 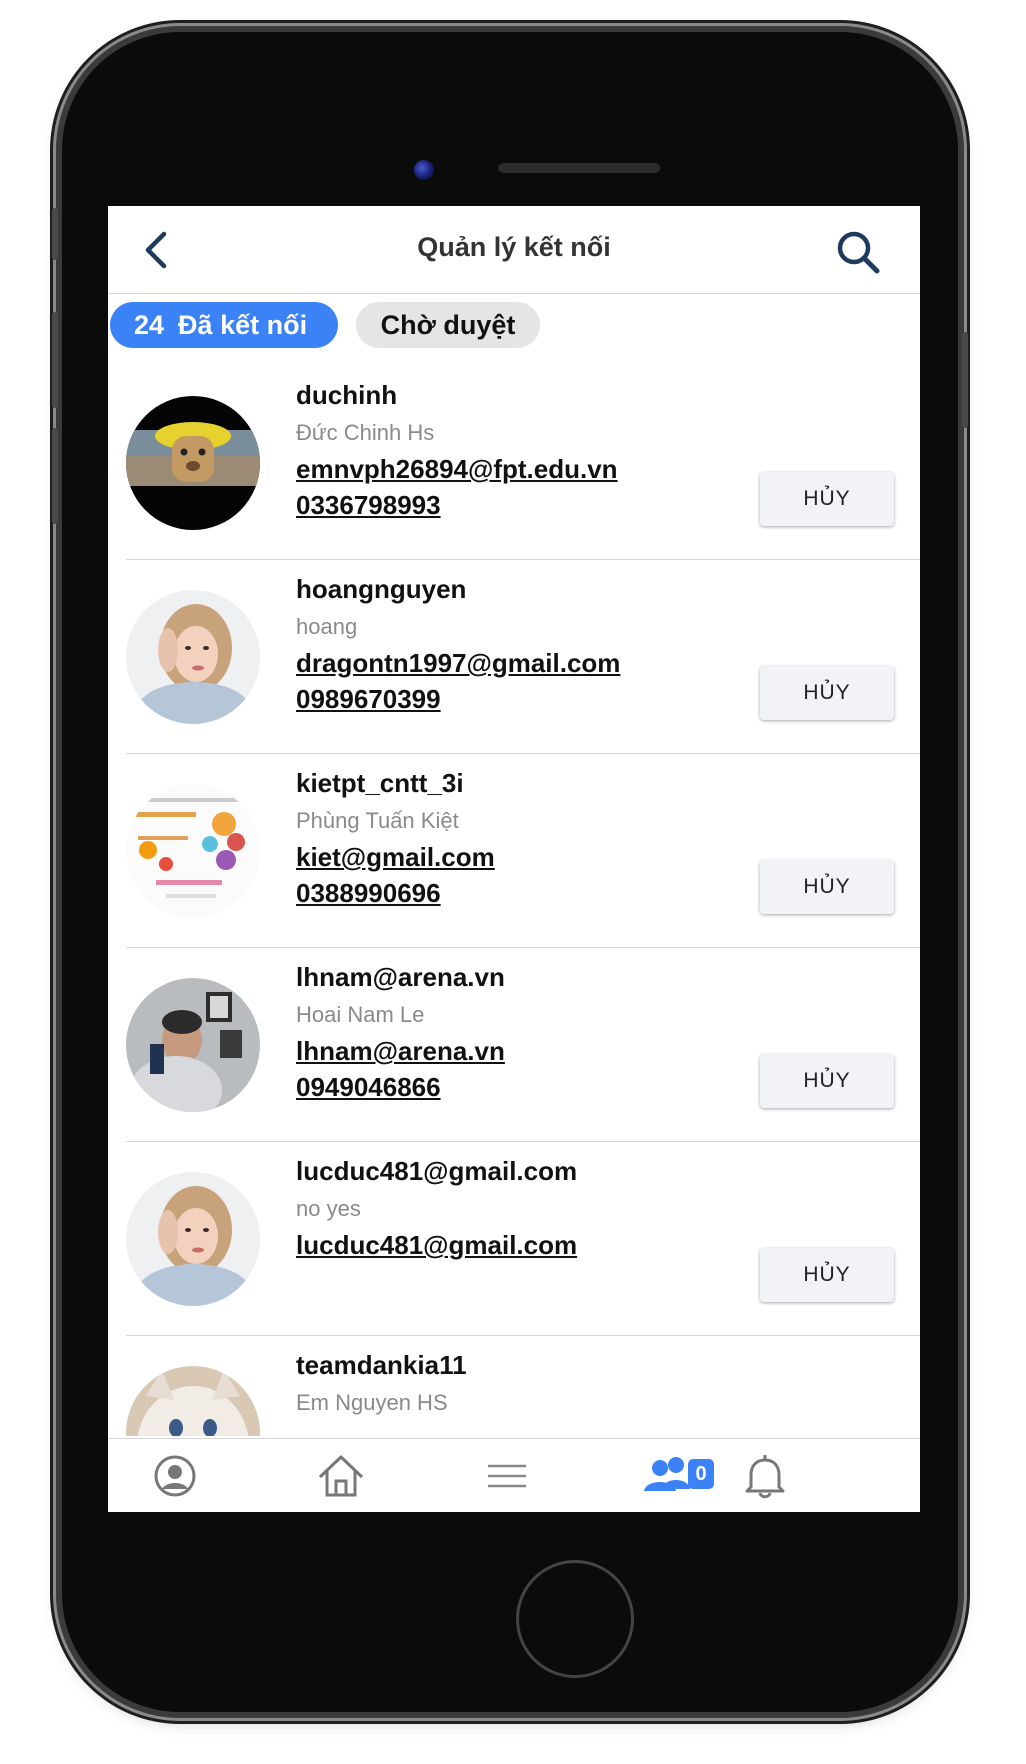 I want to click on connection-display-name: no yes, so click(x=328, y=1208).